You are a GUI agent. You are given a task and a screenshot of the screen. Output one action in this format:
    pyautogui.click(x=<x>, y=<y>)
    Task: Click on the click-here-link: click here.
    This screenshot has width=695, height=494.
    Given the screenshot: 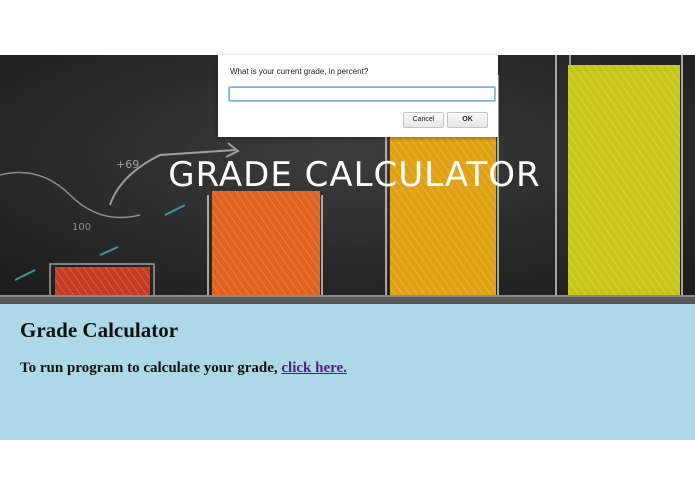 What is the action you would take?
    pyautogui.click(x=314, y=368)
    